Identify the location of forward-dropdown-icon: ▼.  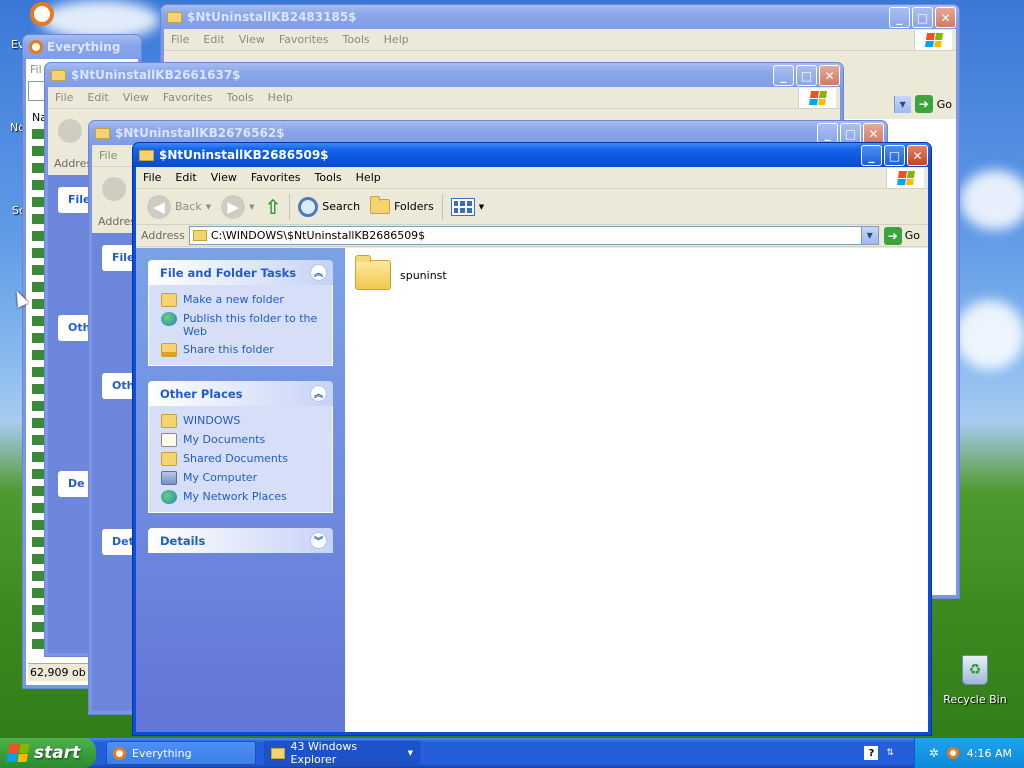
(251, 207).